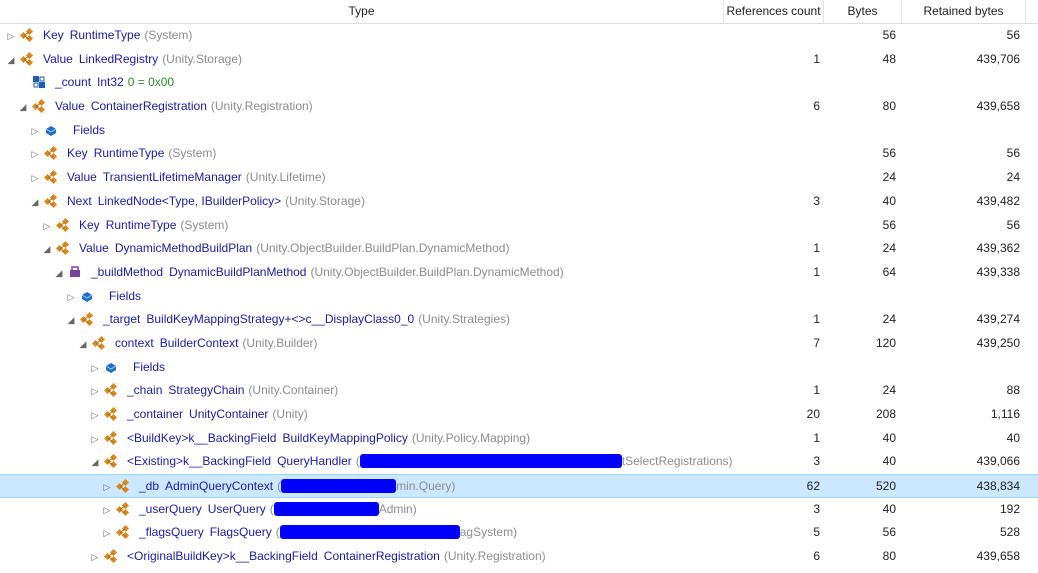 The width and height of the screenshot is (1038, 573). I want to click on bytes-value: 64, so click(889, 271).